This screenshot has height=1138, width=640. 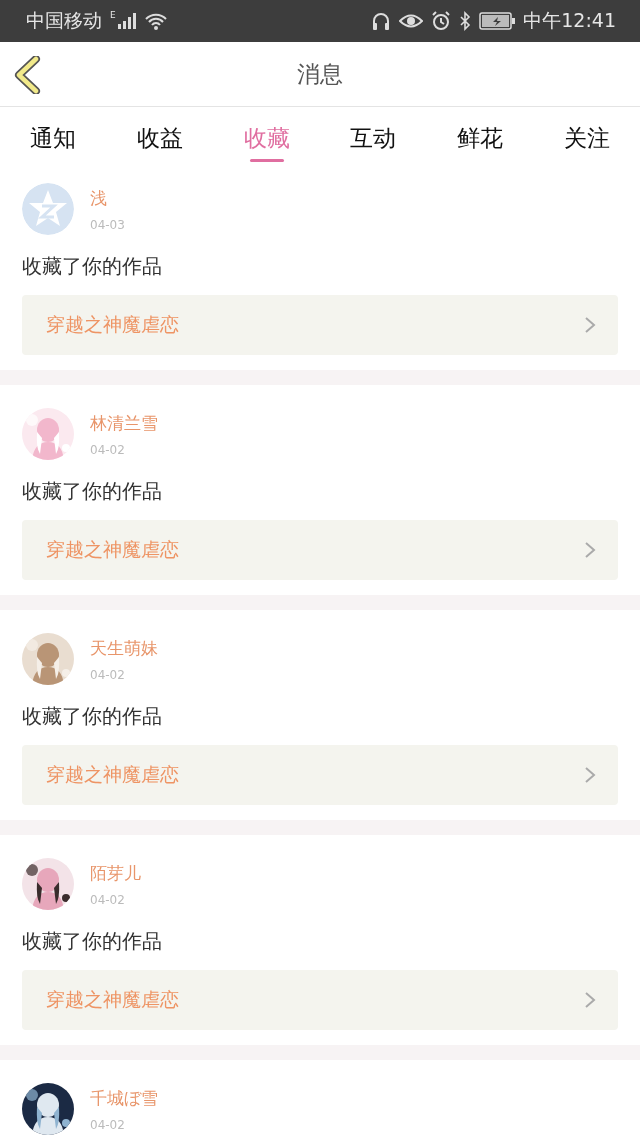 What do you see at coordinates (411, 21) in the screenshot?
I see `eye-icon` at bounding box center [411, 21].